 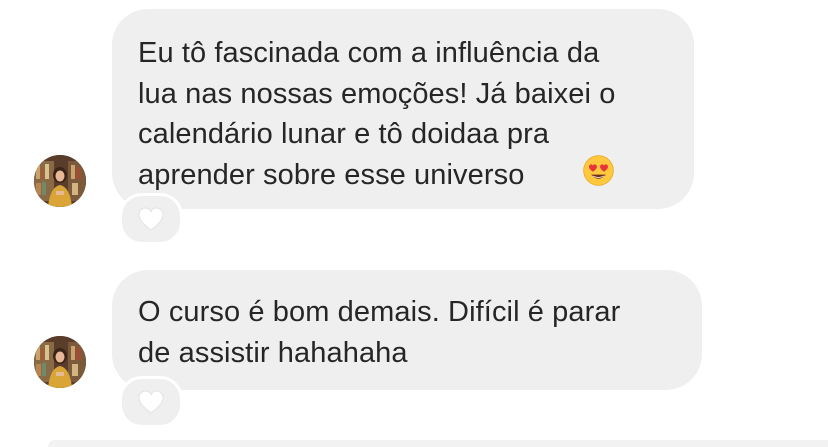 What do you see at coordinates (438, 443) in the screenshot?
I see `next-message-edge` at bounding box center [438, 443].